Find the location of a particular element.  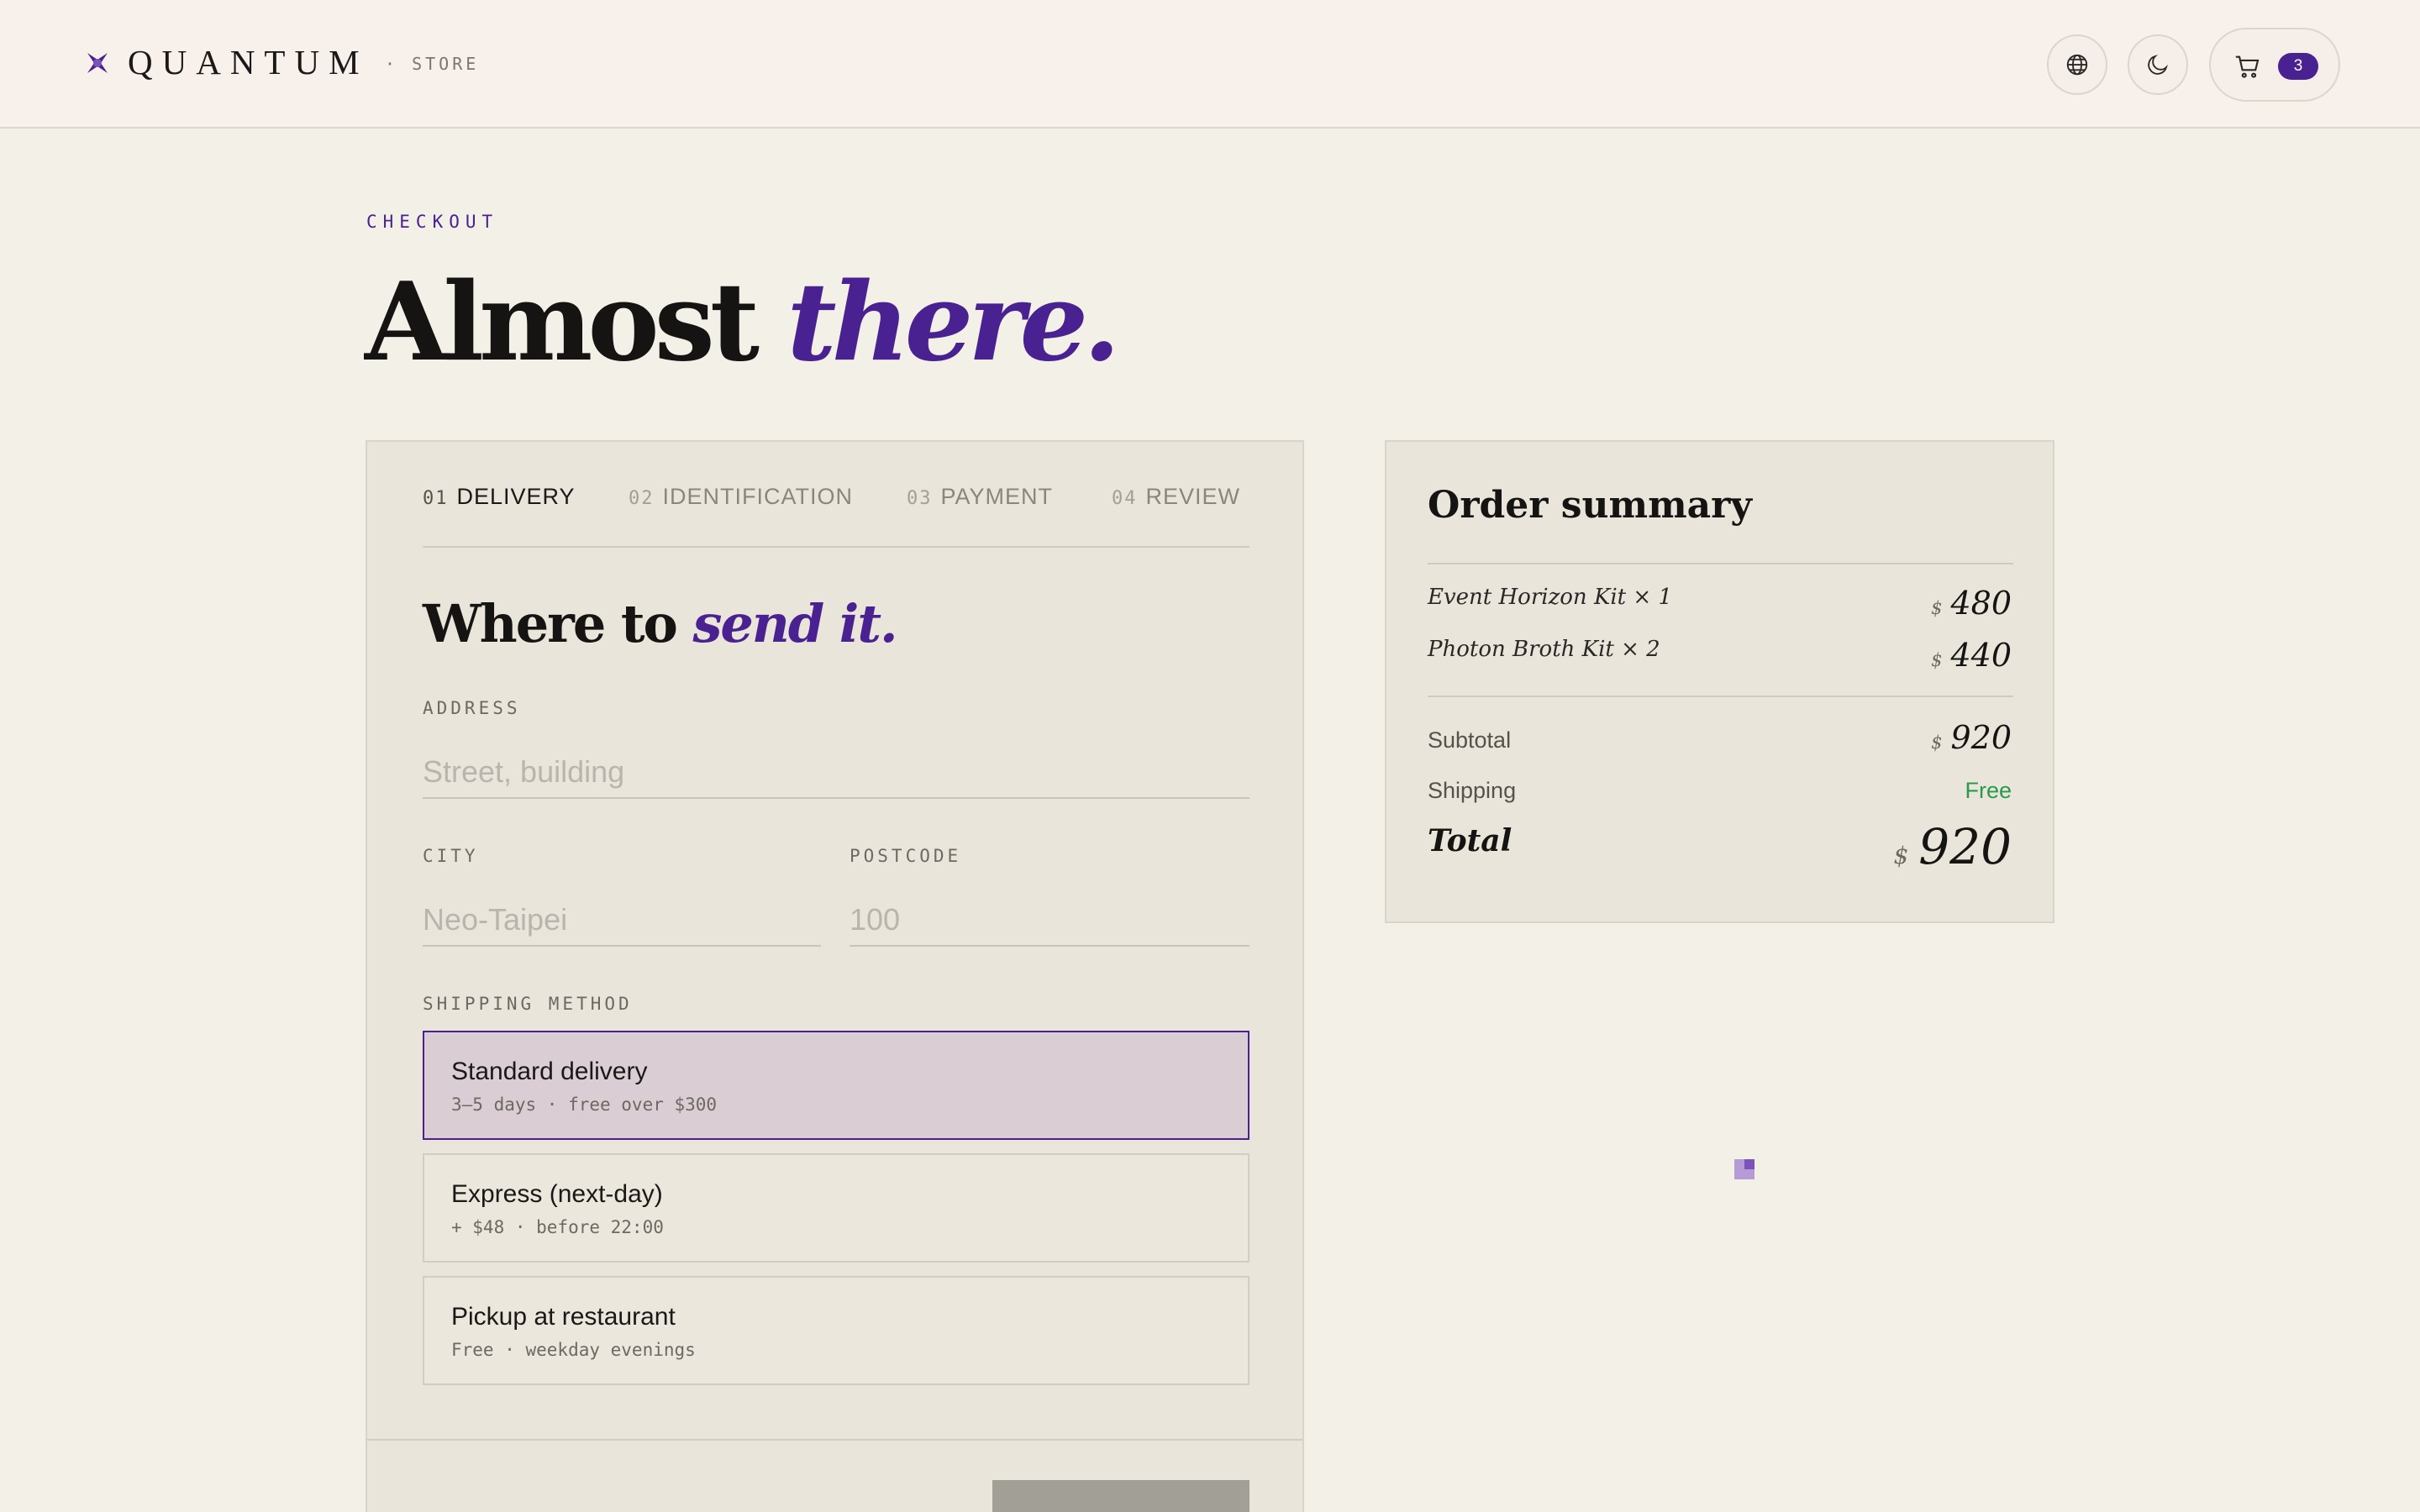

step-number: 04 is located at coordinates (1125, 498).